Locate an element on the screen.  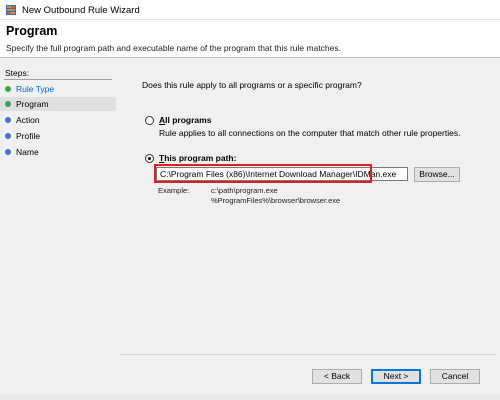
radio-selected-dot is located at coordinates (149, 158).